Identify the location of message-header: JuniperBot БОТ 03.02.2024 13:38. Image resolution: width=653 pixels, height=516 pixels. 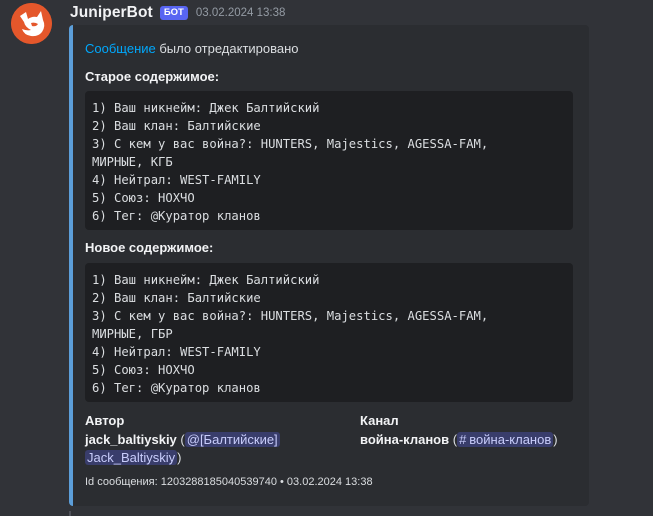
(177, 13).